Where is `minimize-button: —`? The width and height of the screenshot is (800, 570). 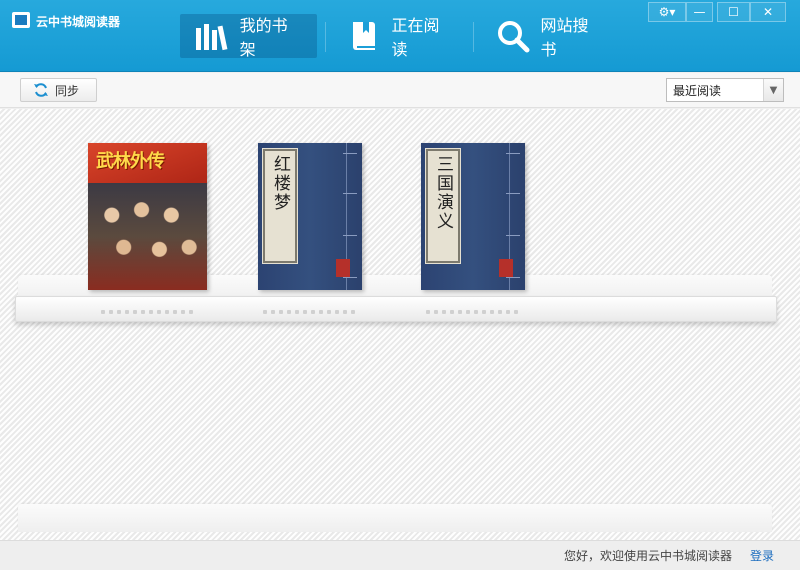
minimize-button: — is located at coordinates (699, 12).